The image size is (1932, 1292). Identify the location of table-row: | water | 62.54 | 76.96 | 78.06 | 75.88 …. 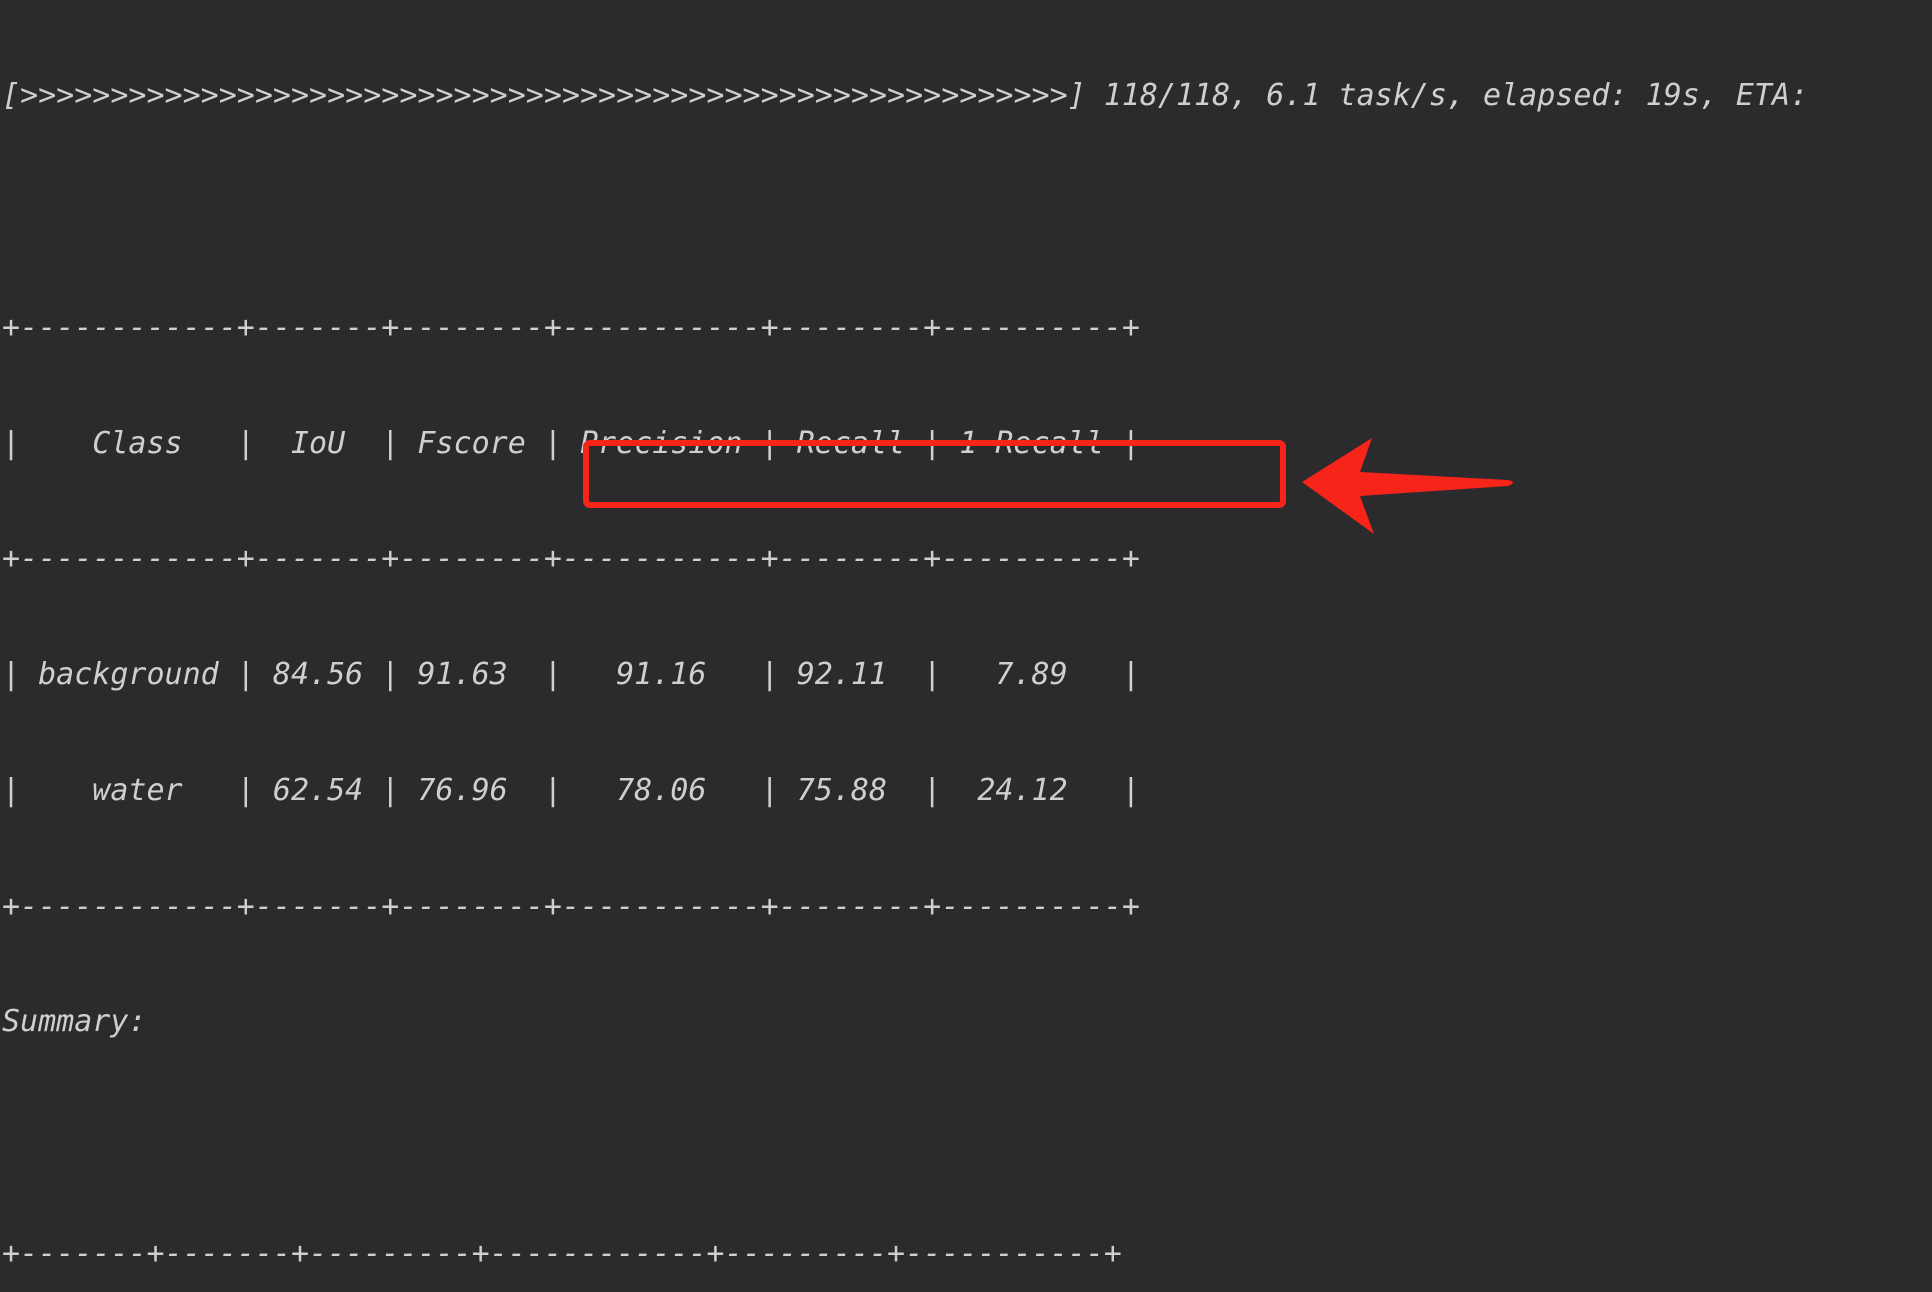
(571, 790).